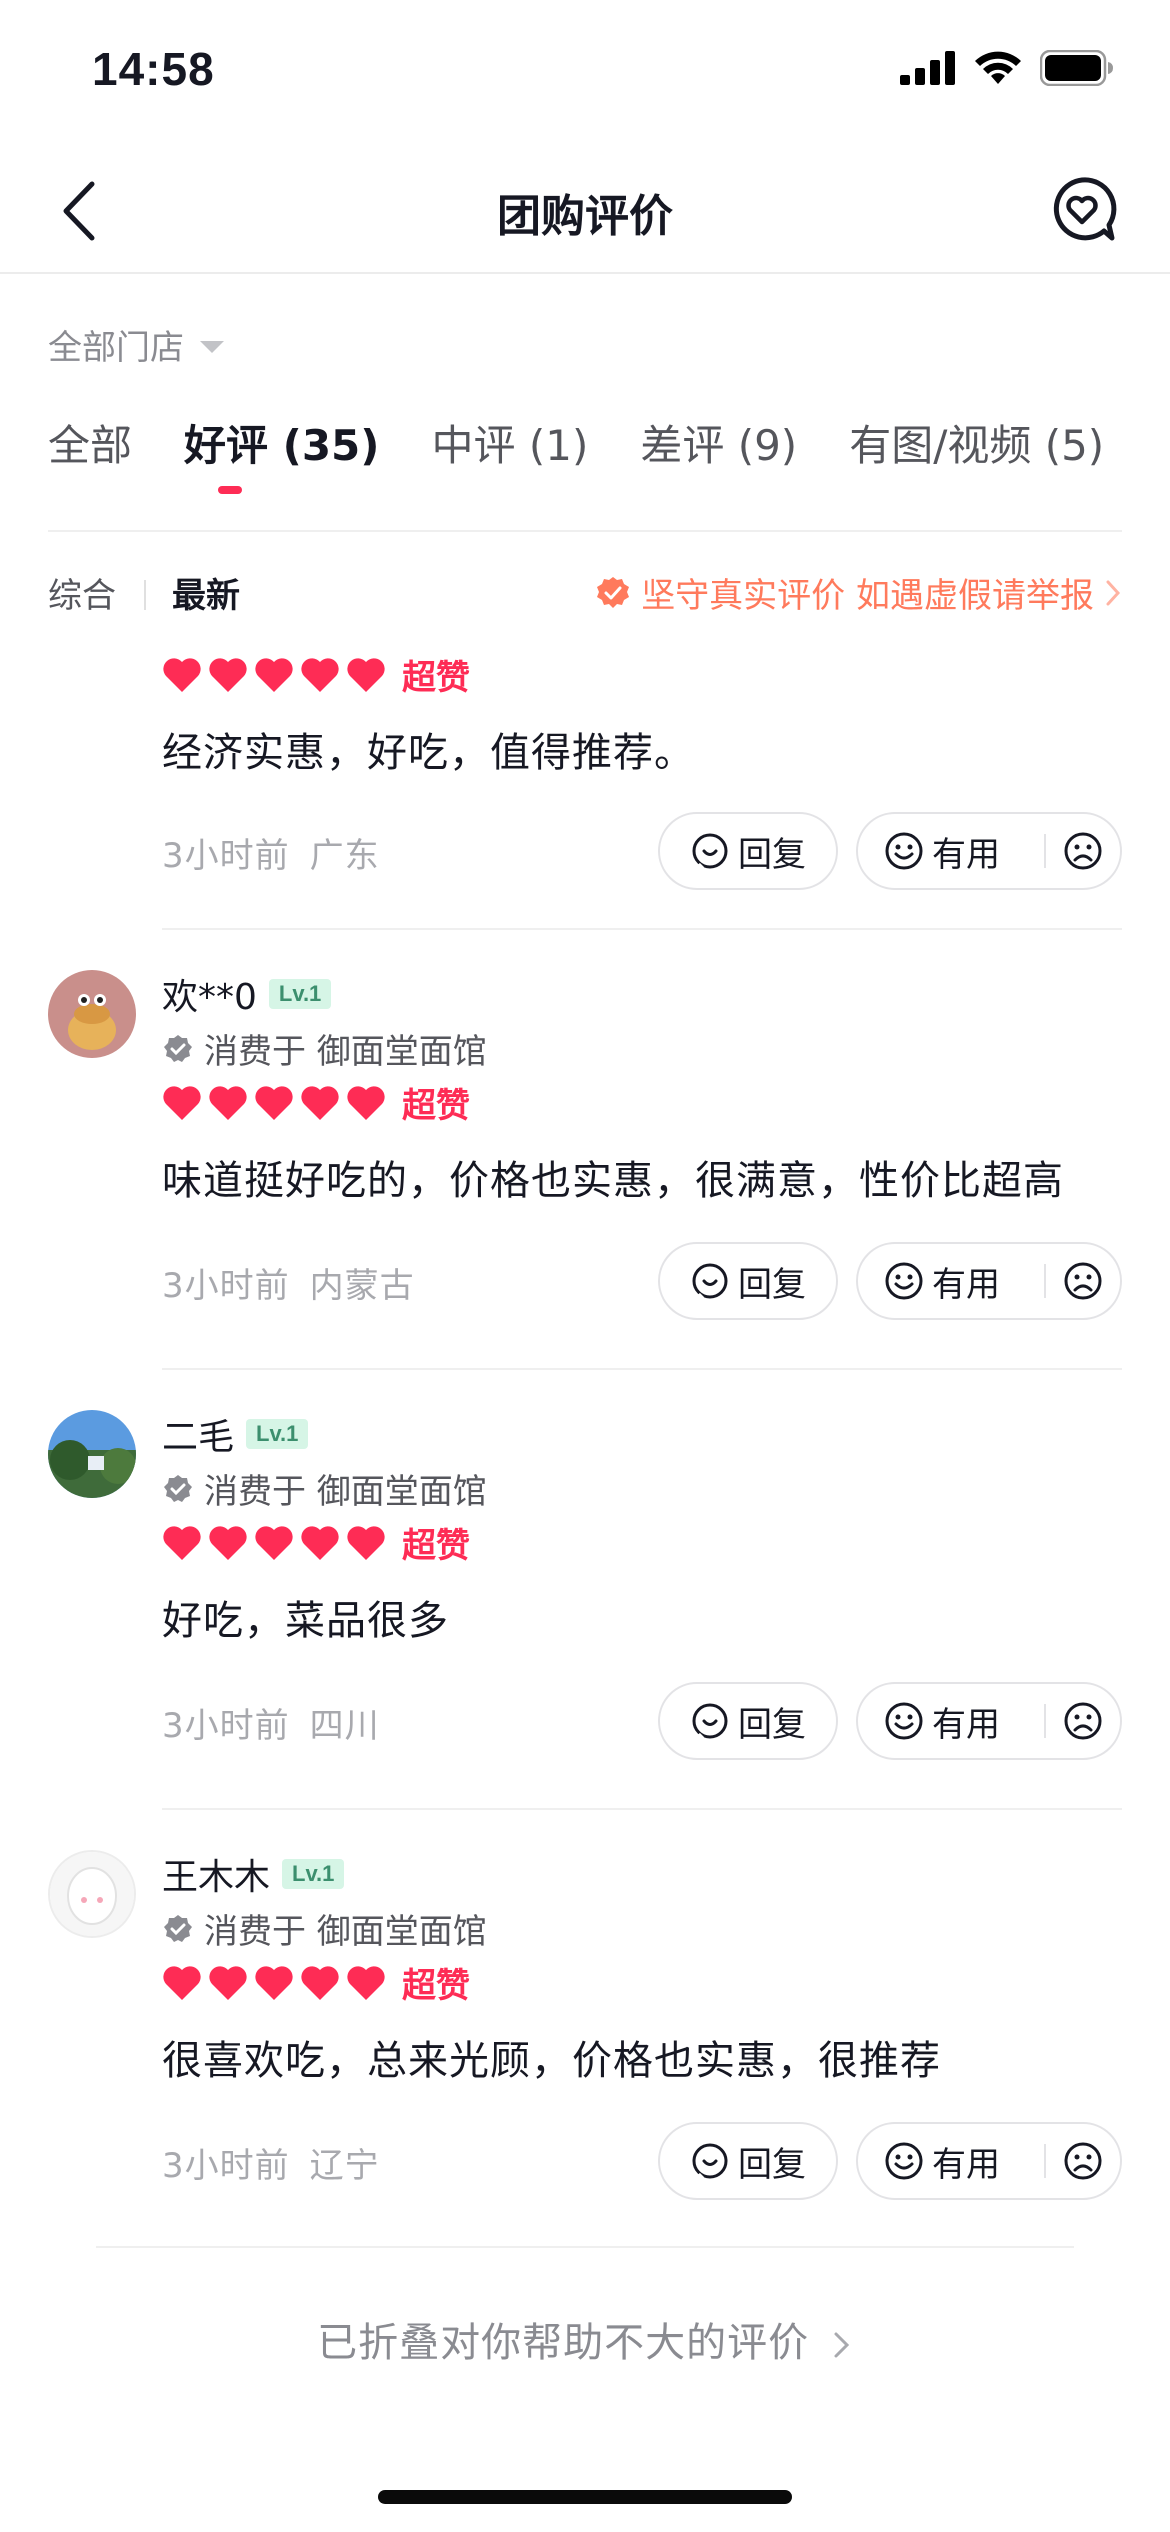 The width and height of the screenshot is (1170, 2532). I want to click on review-location: 辽宁, so click(344, 2166).